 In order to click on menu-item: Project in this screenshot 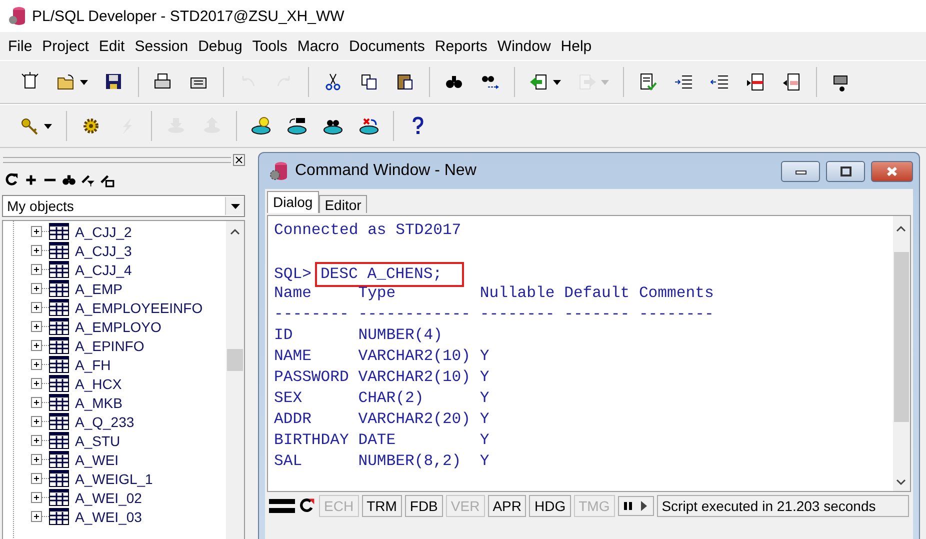, I will do `click(65, 46)`.